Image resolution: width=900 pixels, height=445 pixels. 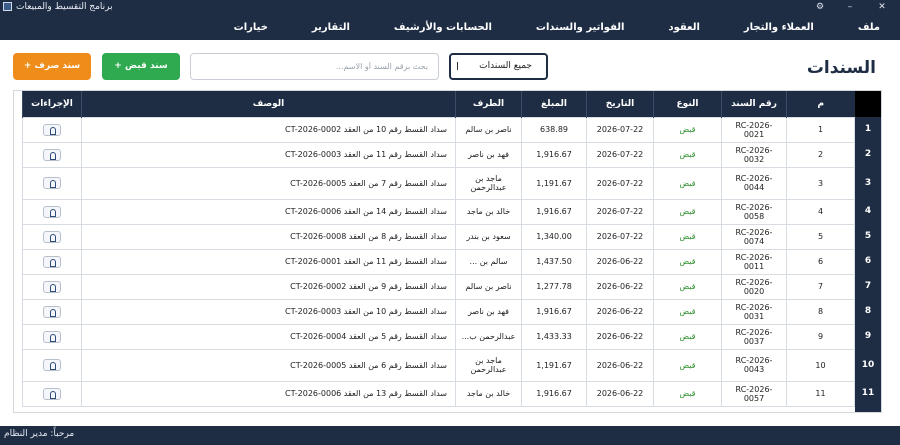 I want to click on menu-accounts: الحسابات والأرشيف, so click(x=443, y=27).